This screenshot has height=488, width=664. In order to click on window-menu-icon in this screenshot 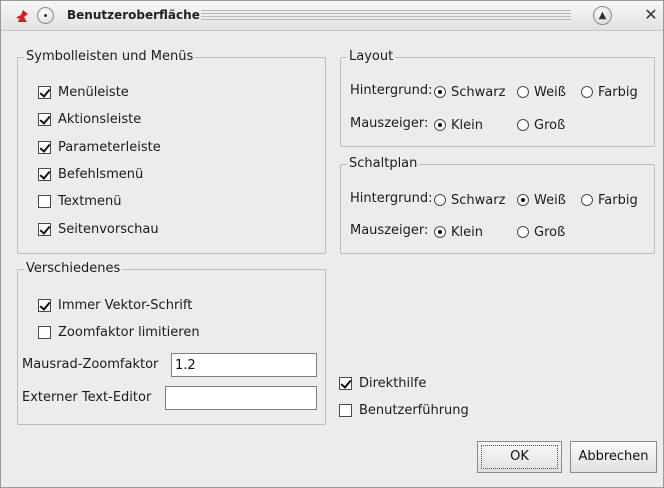, I will do `click(45, 15)`.